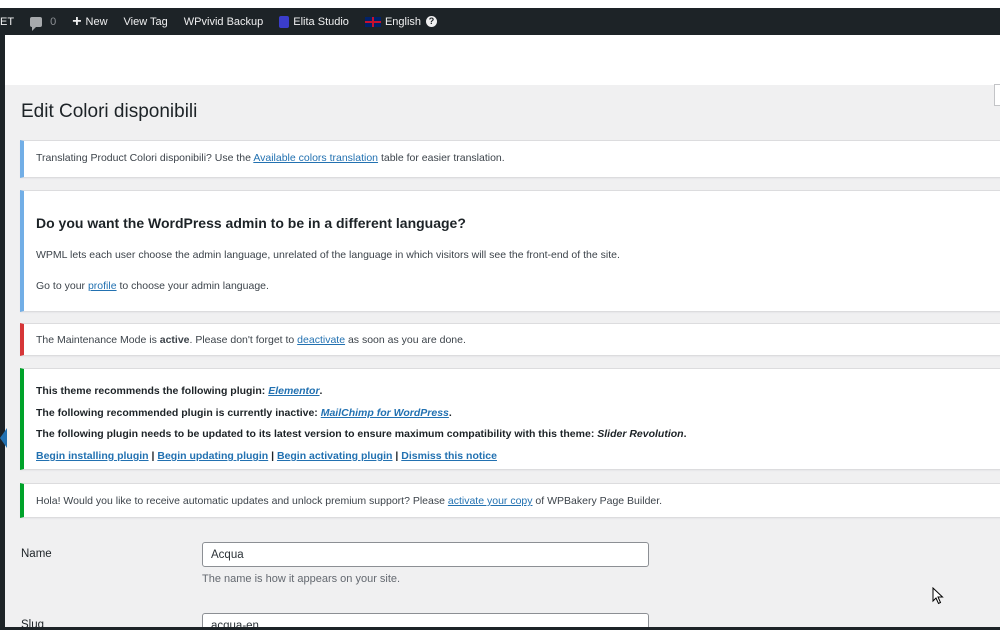  What do you see at coordinates (335, 456) in the screenshot?
I see `begin-activating-link: Begin activating plugin` at bounding box center [335, 456].